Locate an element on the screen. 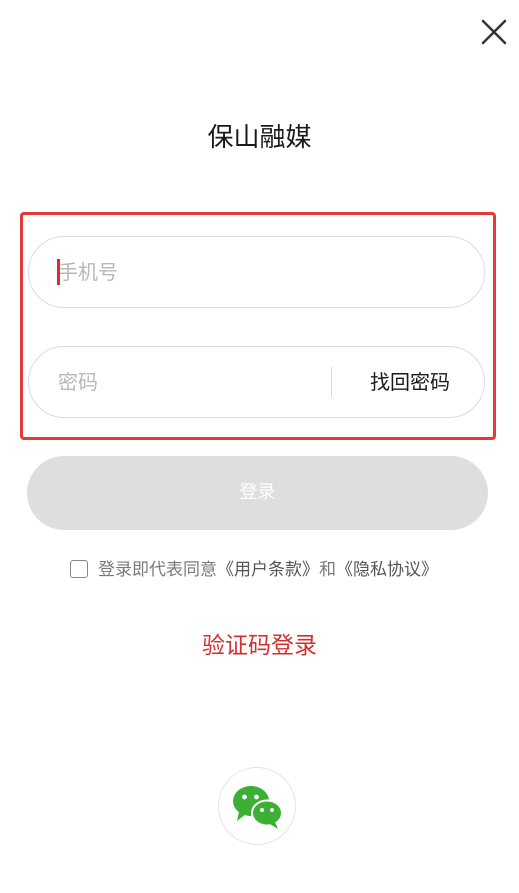 This screenshot has width=519, height=893. agreement-text: 登录即代表同意《用户条款》和《隐私协议》 is located at coordinates (268, 570).